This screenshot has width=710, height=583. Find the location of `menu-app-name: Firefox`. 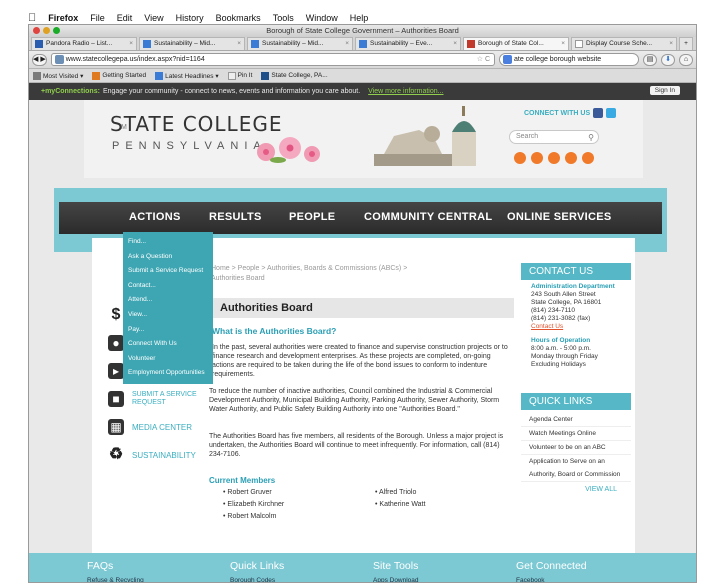

menu-app-name: Firefox is located at coordinates (63, 18).